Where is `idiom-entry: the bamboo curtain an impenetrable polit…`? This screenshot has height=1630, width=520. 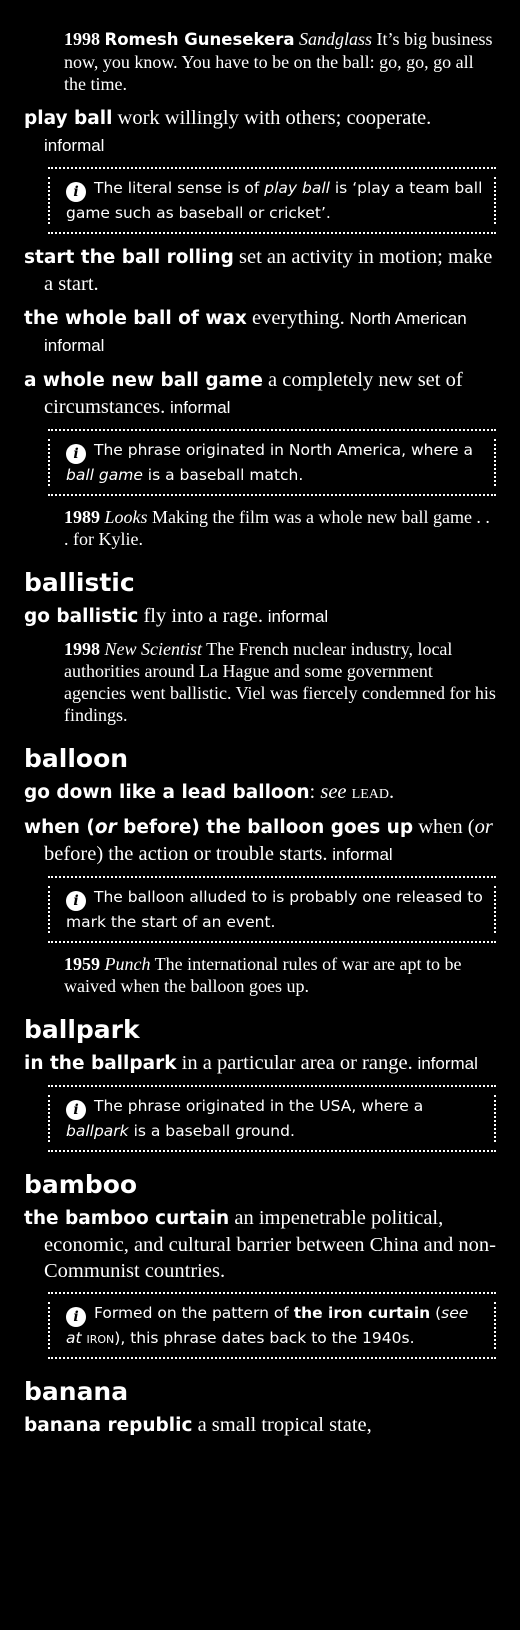 idiom-entry: the bamboo curtain an impenetrable polit… is located at coordinates (260, 1244).